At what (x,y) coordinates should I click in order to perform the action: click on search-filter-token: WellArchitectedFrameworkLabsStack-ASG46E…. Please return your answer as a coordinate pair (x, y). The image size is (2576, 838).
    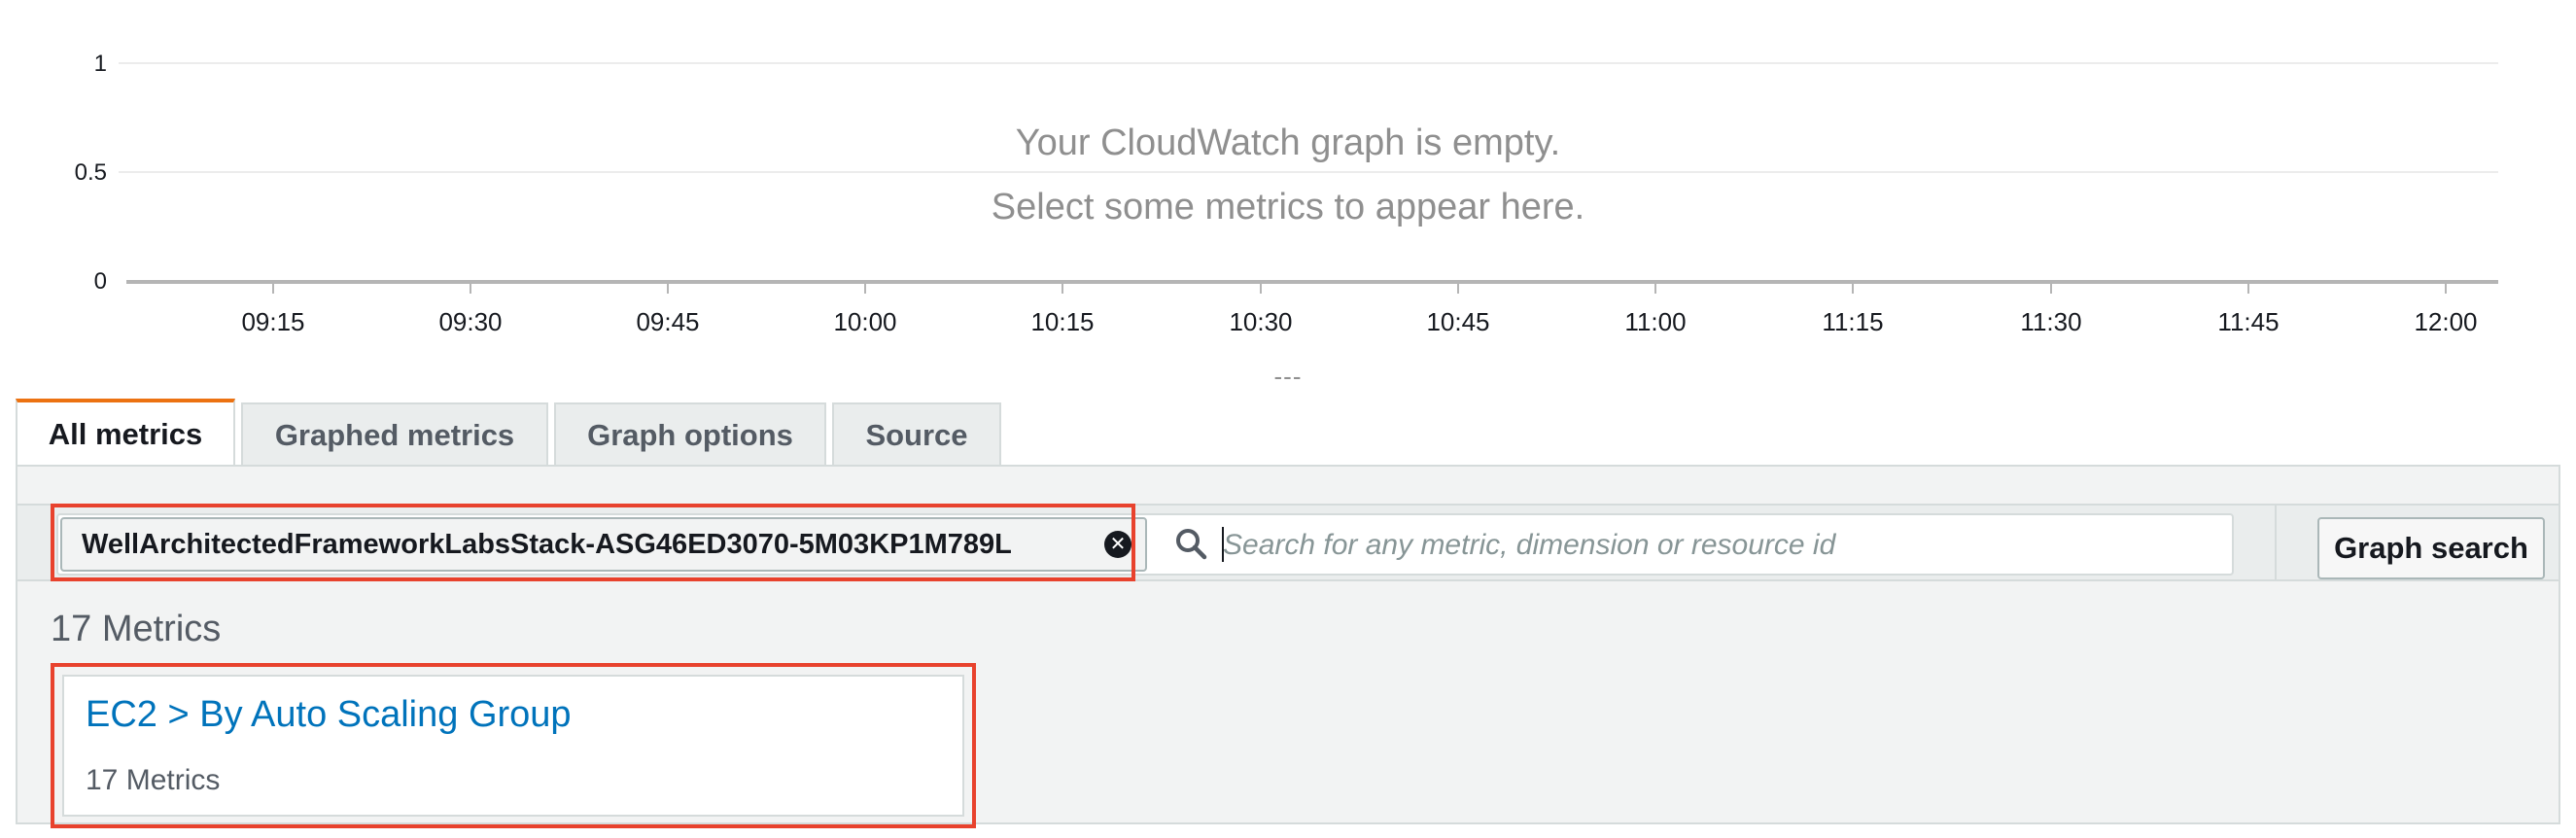
    Looking at the image, I should click on (604, 544).